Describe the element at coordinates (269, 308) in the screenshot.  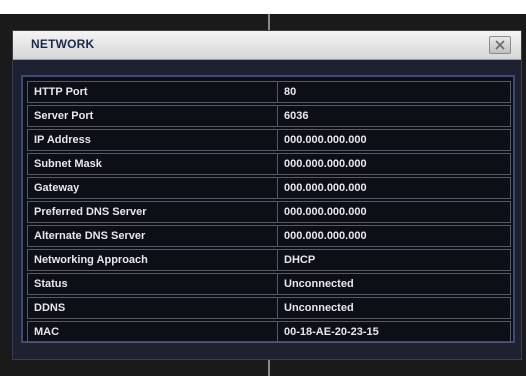
I see `table-row-ddns: DDNS Unconnected` at that location.